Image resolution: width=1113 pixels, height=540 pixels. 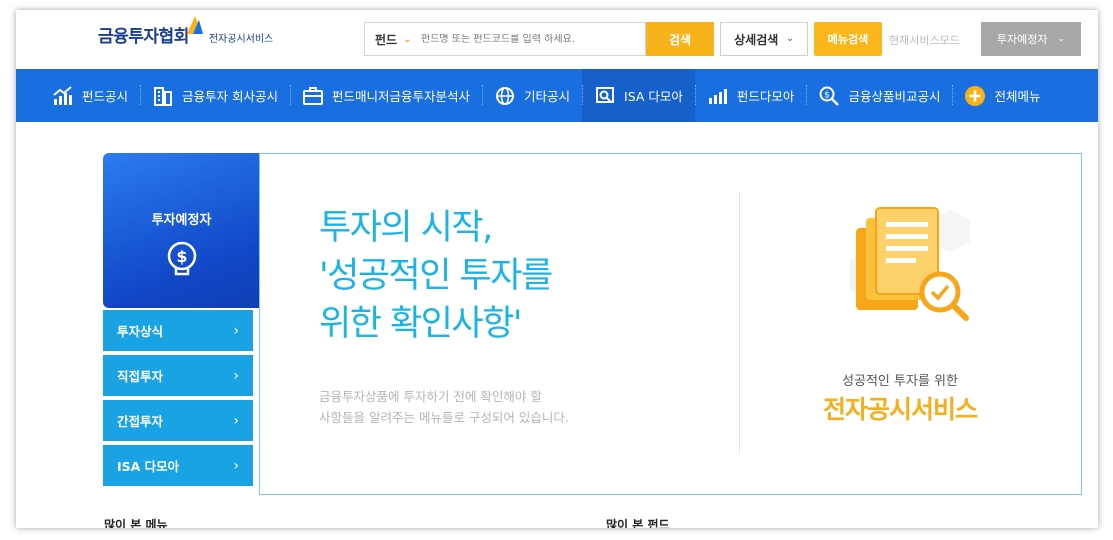 I want to click on search-category-select: 펀드 ⌄, so click(x=393, y=39).